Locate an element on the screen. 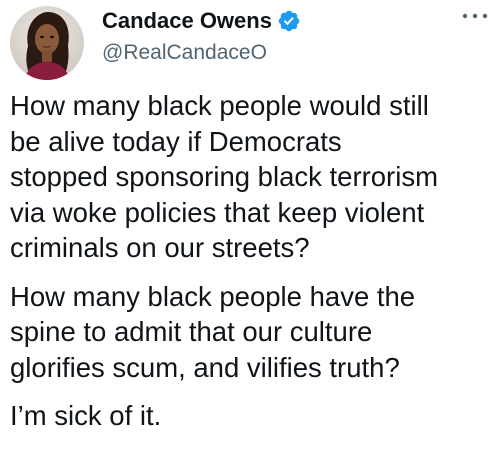  avatar-image is located at coordinates (47, 43).